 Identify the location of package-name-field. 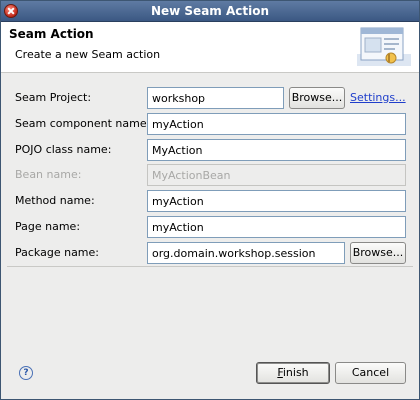
(246, 253).